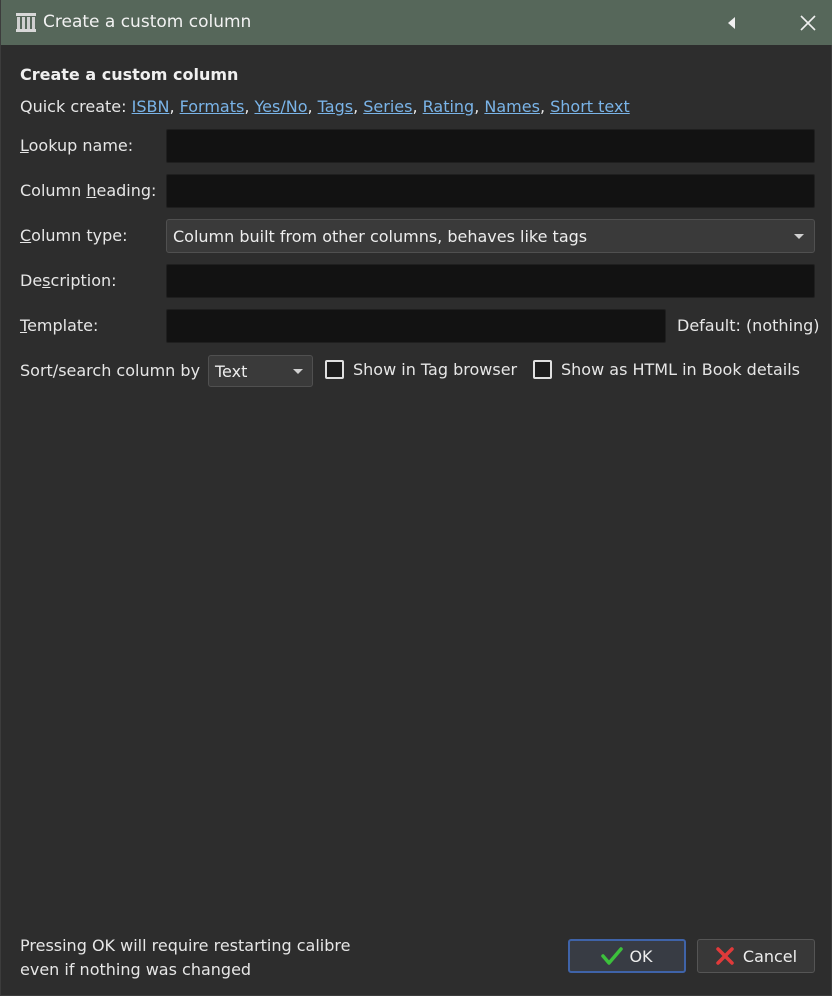 The width and height of the screenshot is (832, 996). Describe the element at coordinates (260, 371) in the screenshot. I see `sort-search-select: Text` at that location.